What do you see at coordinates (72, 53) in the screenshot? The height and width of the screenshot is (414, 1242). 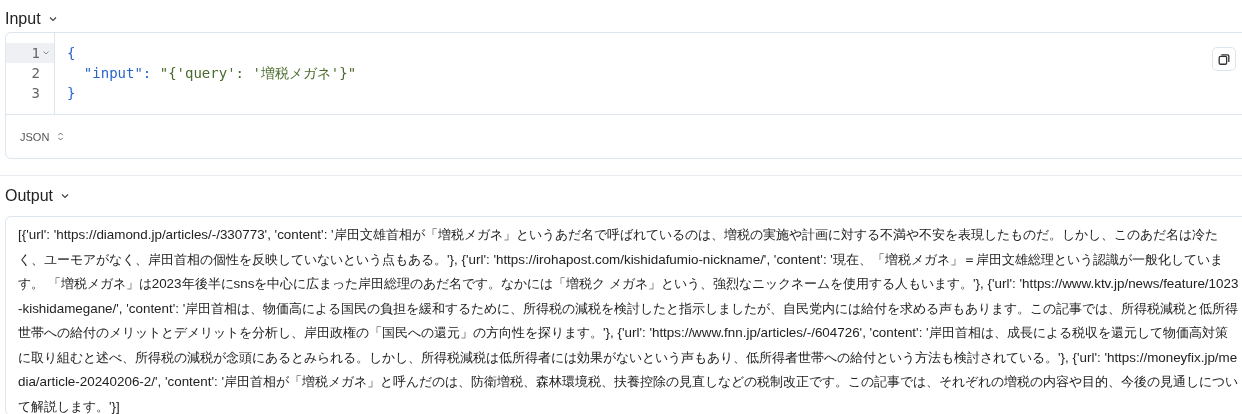 I see `code-line: {` at bounding box center [72, 53].